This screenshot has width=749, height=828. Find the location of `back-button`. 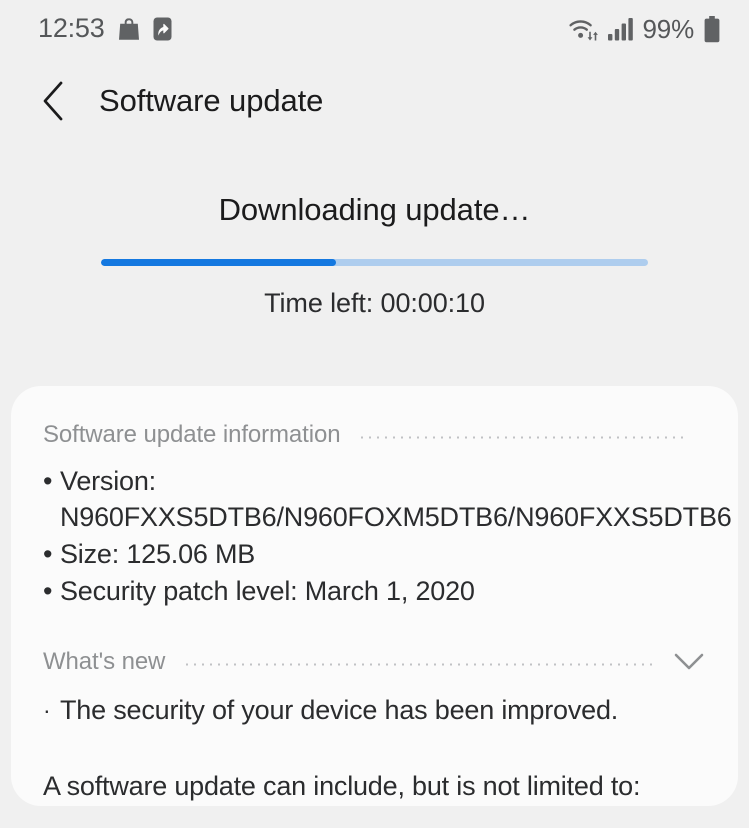

back-button is located at coordinates (53, 101).